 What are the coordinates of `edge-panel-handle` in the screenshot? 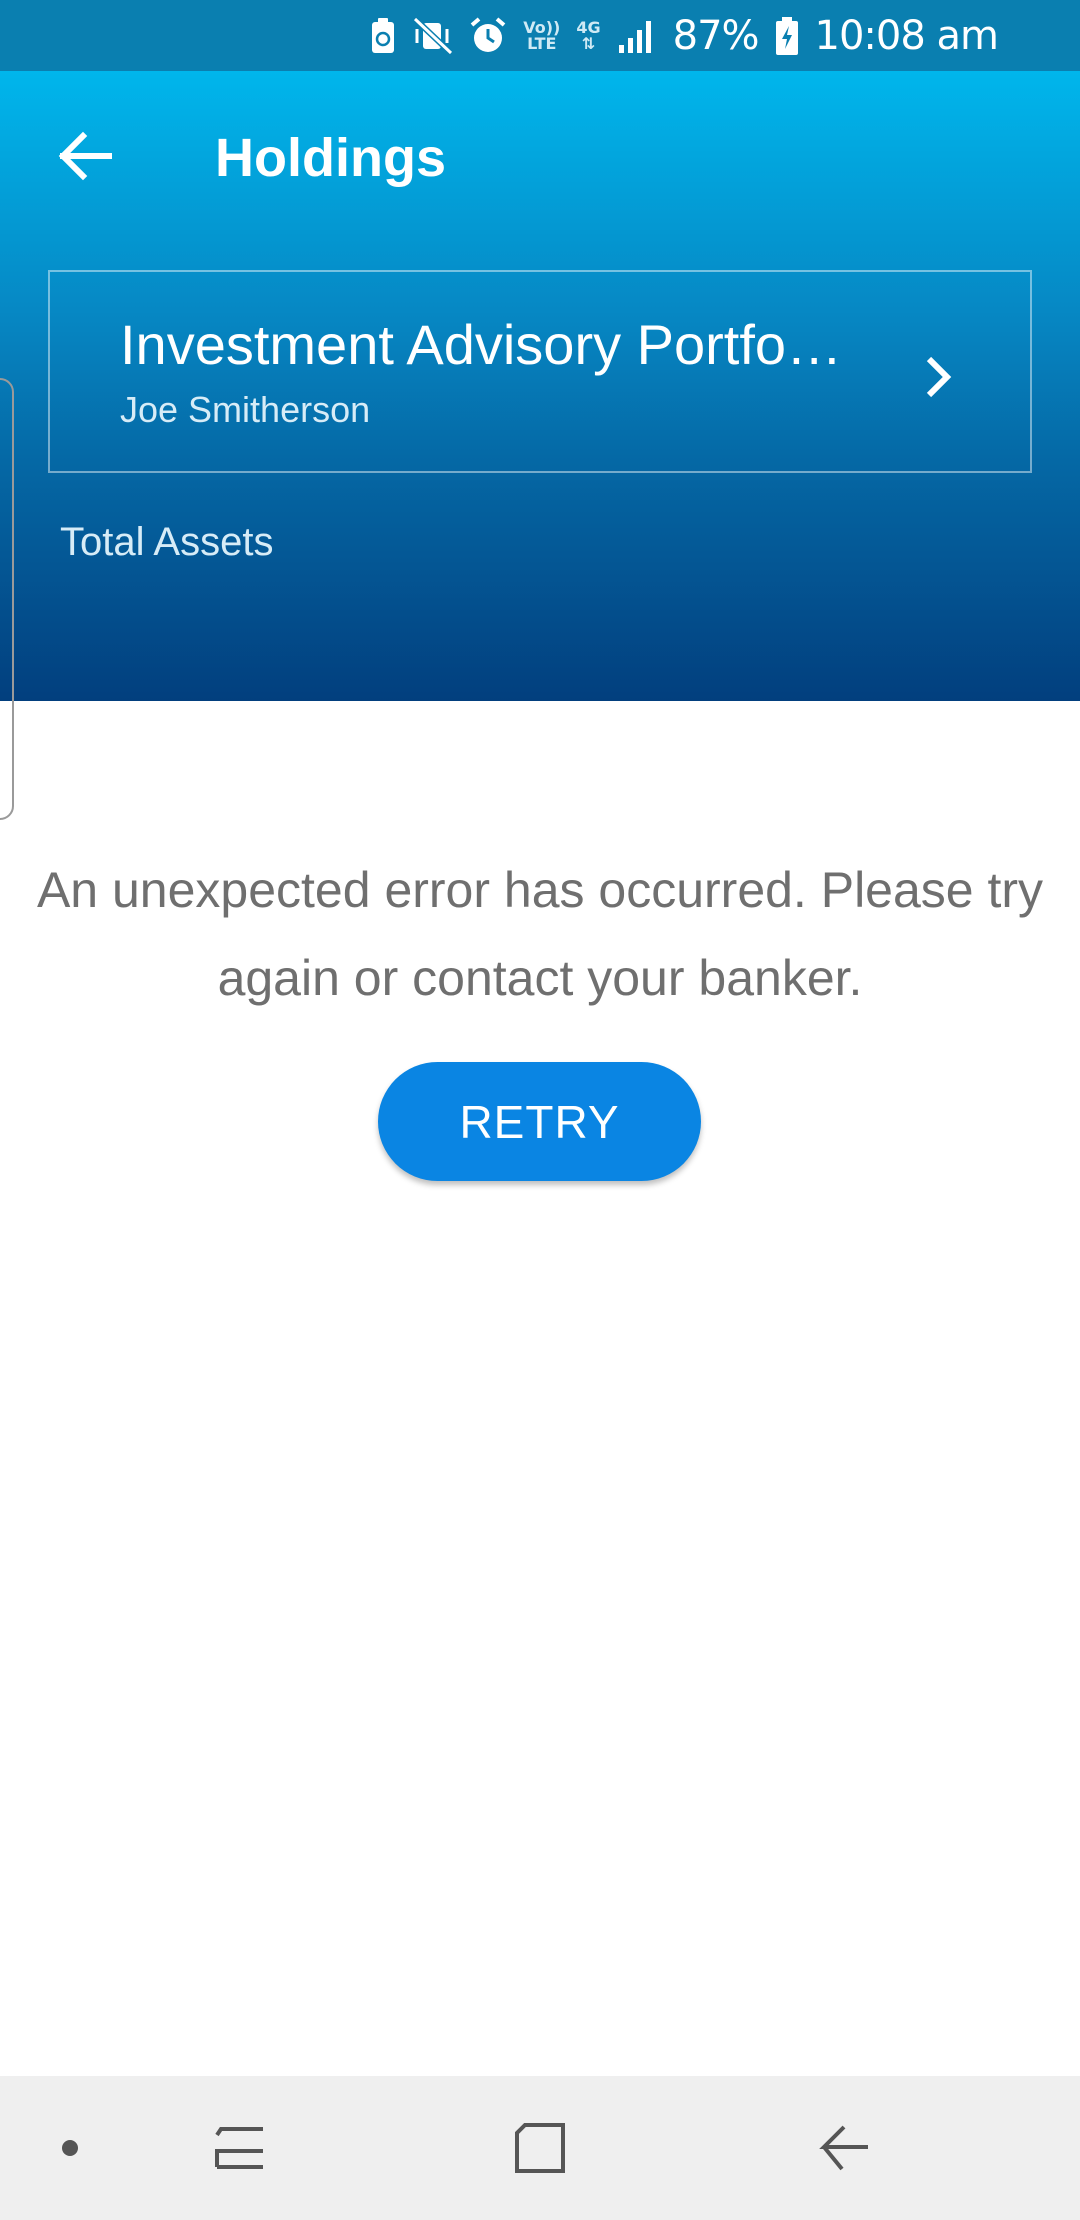 It's located at (7, 599).